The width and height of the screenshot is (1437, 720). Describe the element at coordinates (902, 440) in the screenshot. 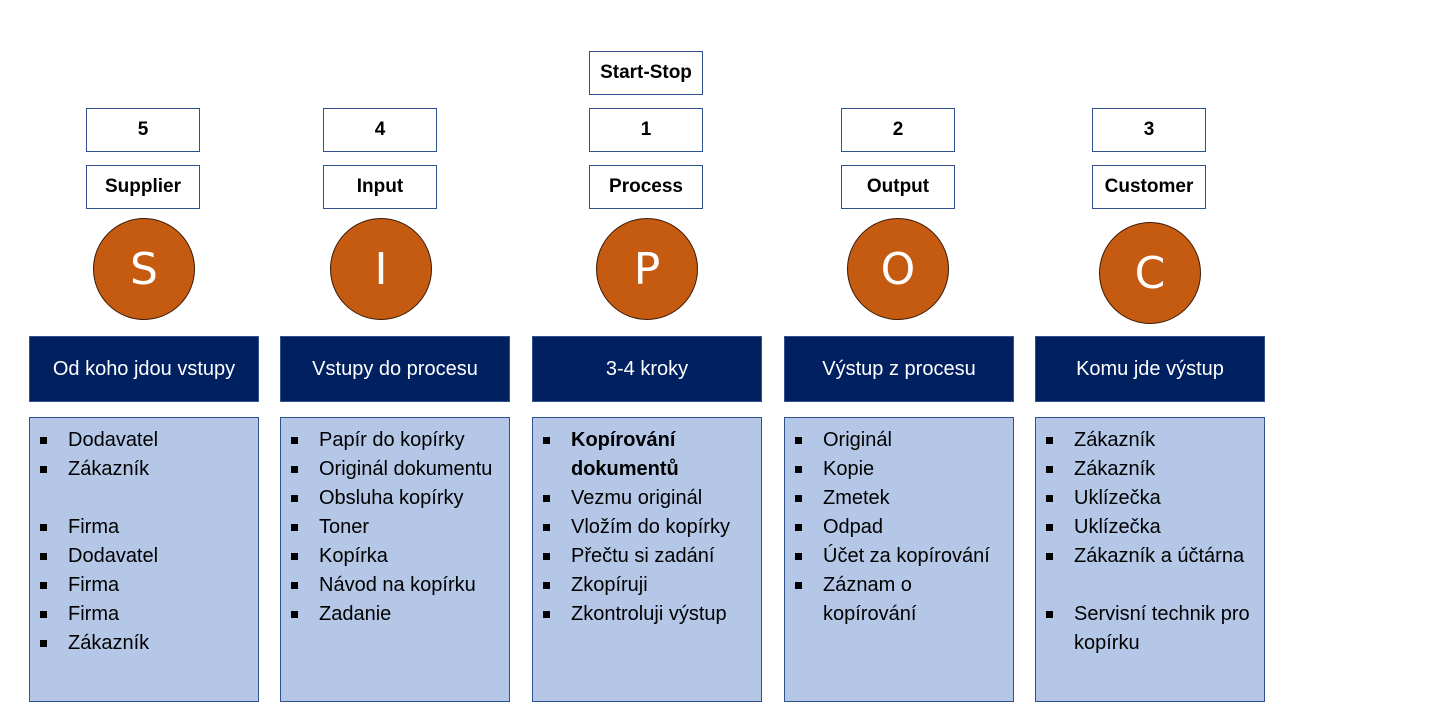

I see `list-item: Originál` at that location.